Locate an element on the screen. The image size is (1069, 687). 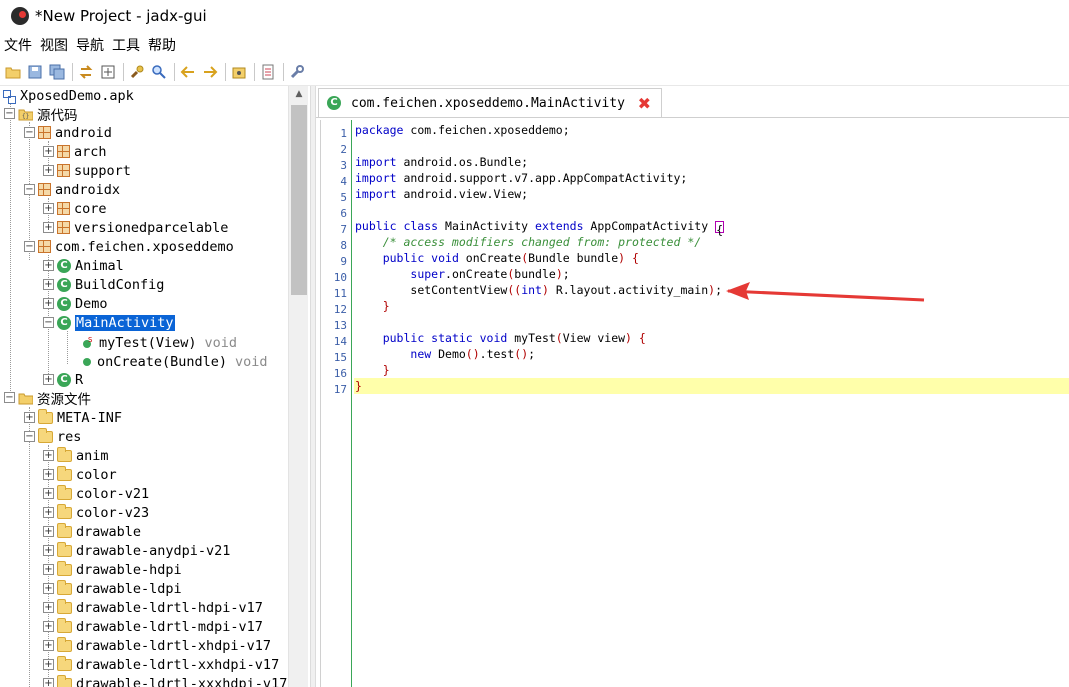
expand-icon is located at coordinates (108, 72).